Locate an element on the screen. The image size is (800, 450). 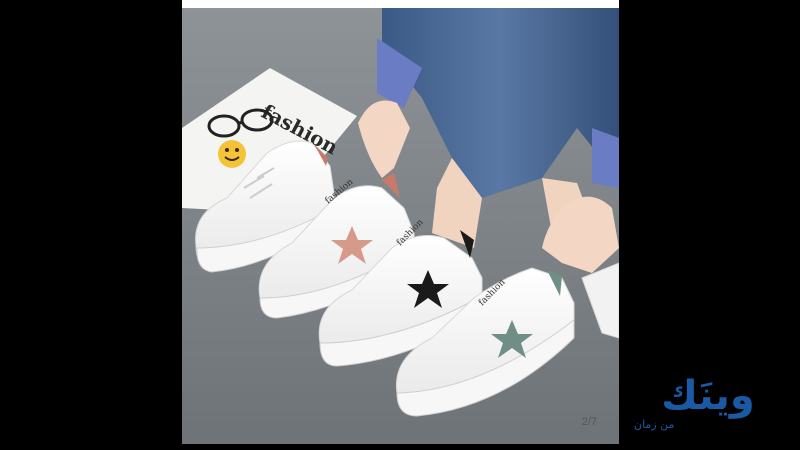
brand-logo: وينَك من زمان is located at coordinates (708, 405).